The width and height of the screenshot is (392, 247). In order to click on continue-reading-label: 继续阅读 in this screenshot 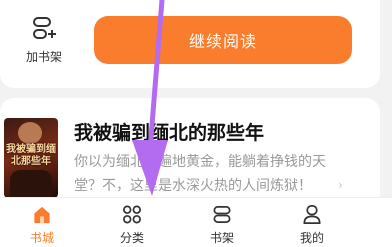, I will do `click(222, 41)`.